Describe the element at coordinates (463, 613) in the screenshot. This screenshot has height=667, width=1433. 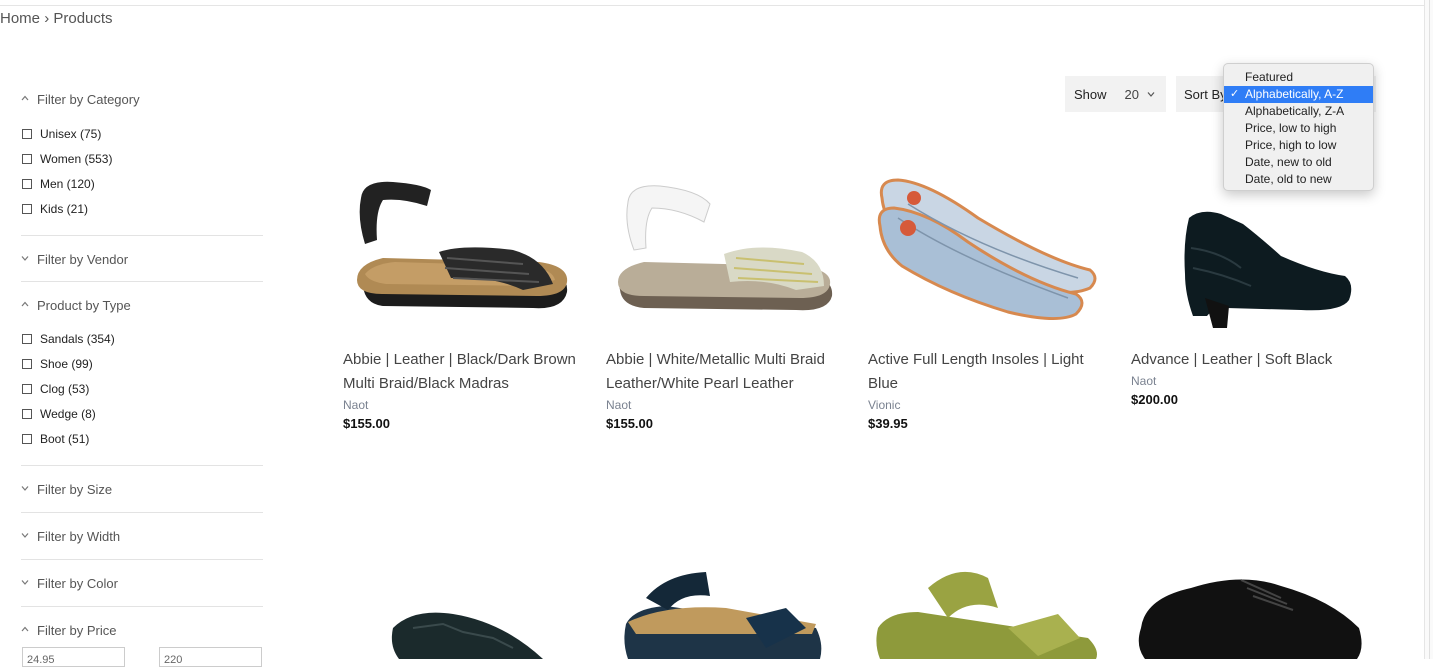
I see `product-image-sandal-dark-lace` at that location.